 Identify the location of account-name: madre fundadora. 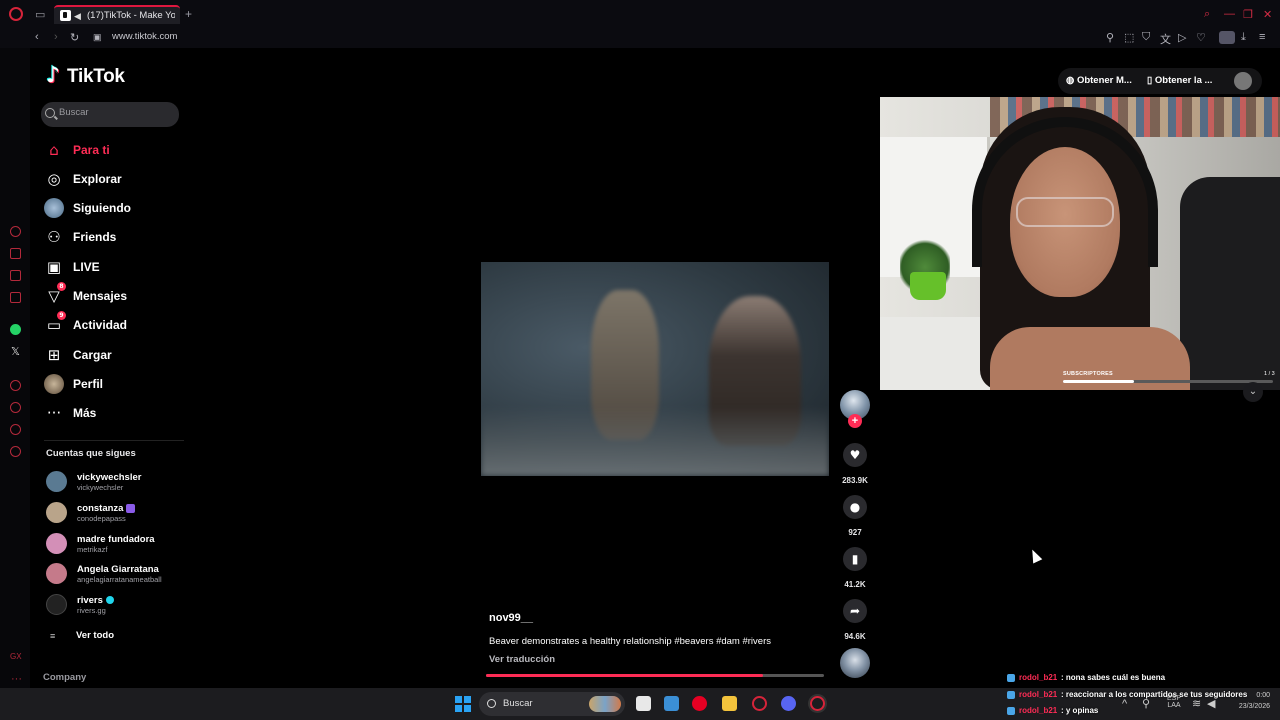
(116, 539).